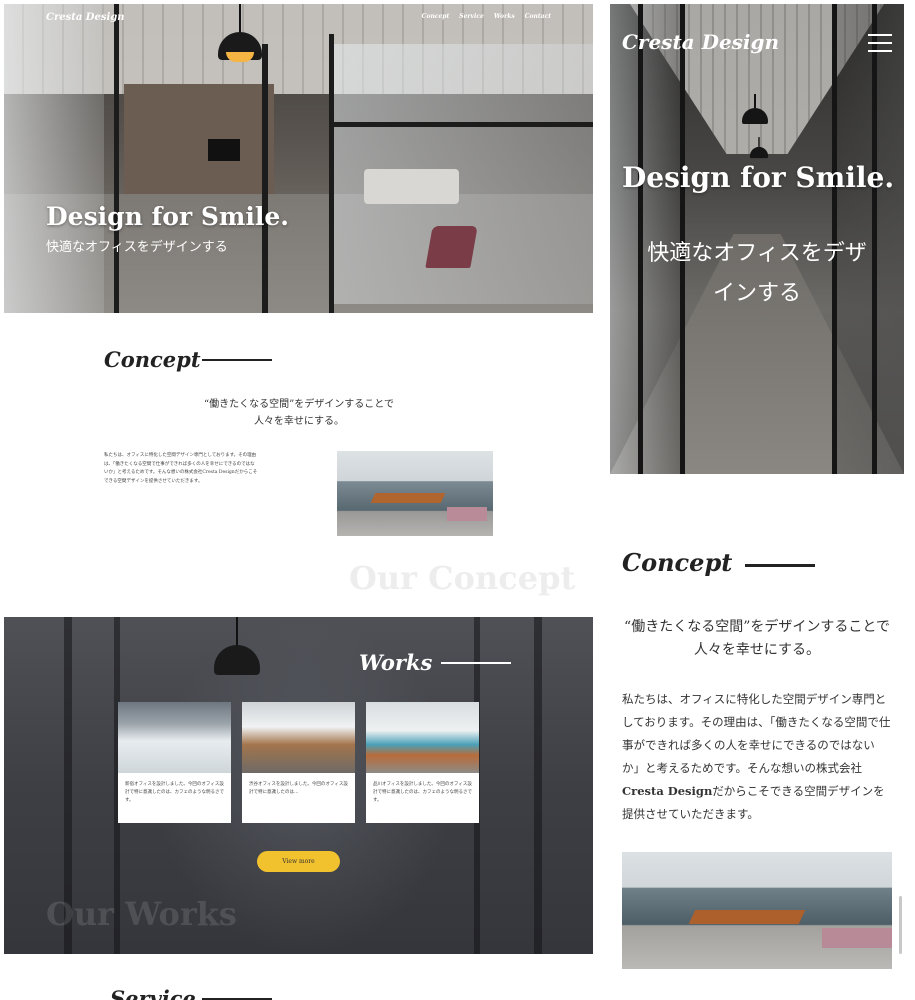 The height and width of the screenshot is (1000, 915). I want to click on nav-item-concept: Concept, so click(436, 16).